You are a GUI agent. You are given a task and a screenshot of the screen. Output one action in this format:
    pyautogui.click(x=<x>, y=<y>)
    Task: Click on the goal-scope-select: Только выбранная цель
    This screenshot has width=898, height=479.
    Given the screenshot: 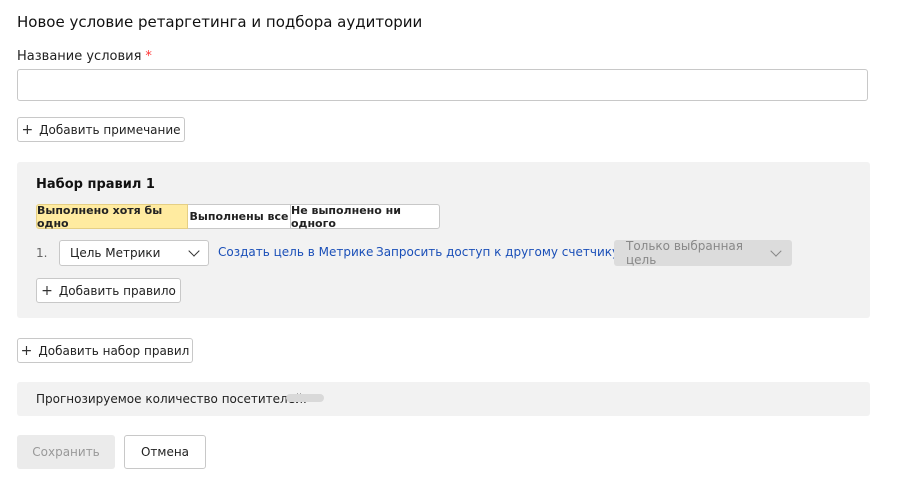 What is the action you would take?
    pyautogui.click(x=703, y=253)
    